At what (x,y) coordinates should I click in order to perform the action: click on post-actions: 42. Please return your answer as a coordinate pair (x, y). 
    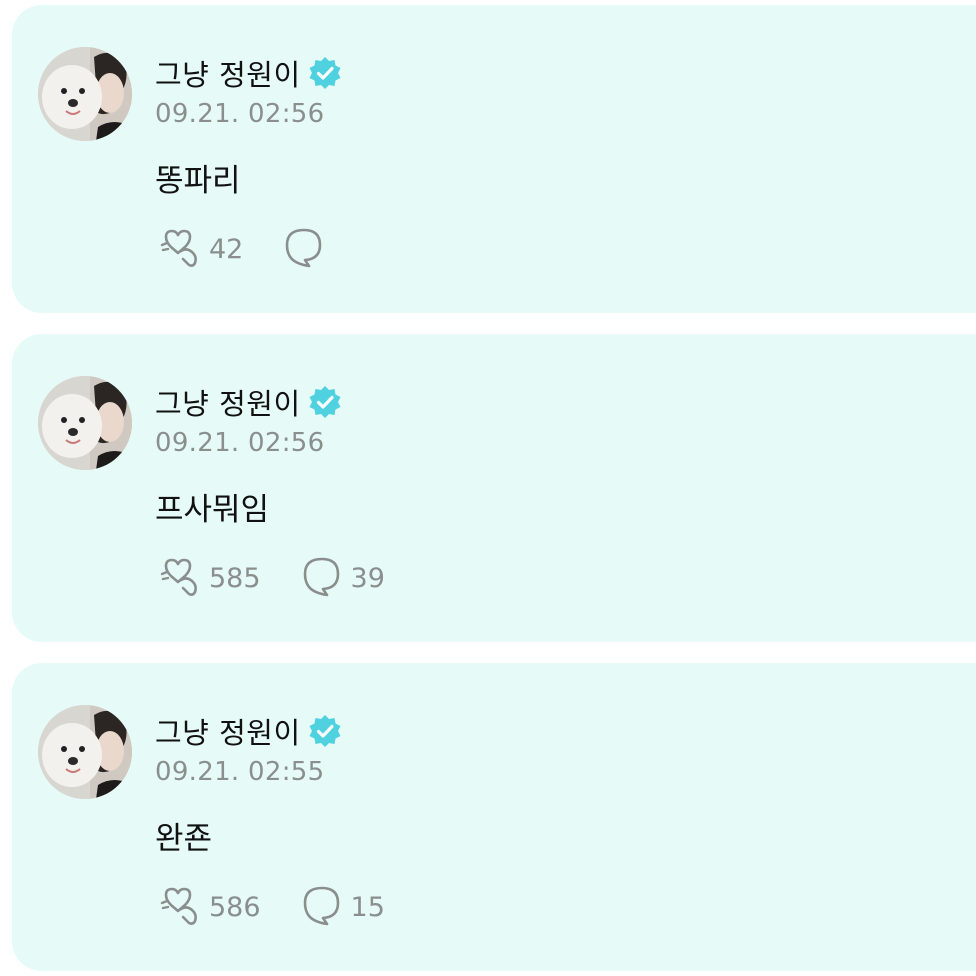
    Looking at the image, I should click on (265, 249).